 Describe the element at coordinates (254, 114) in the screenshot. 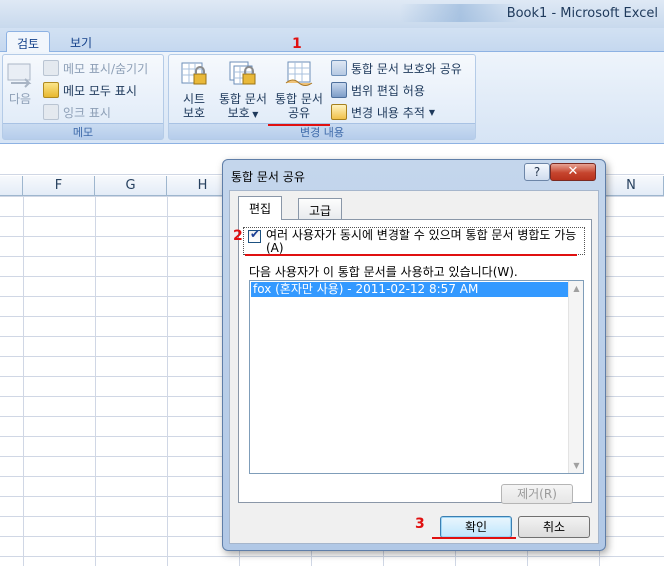

I see `protect-workbook-dropdown-icon: ▼` at that location.